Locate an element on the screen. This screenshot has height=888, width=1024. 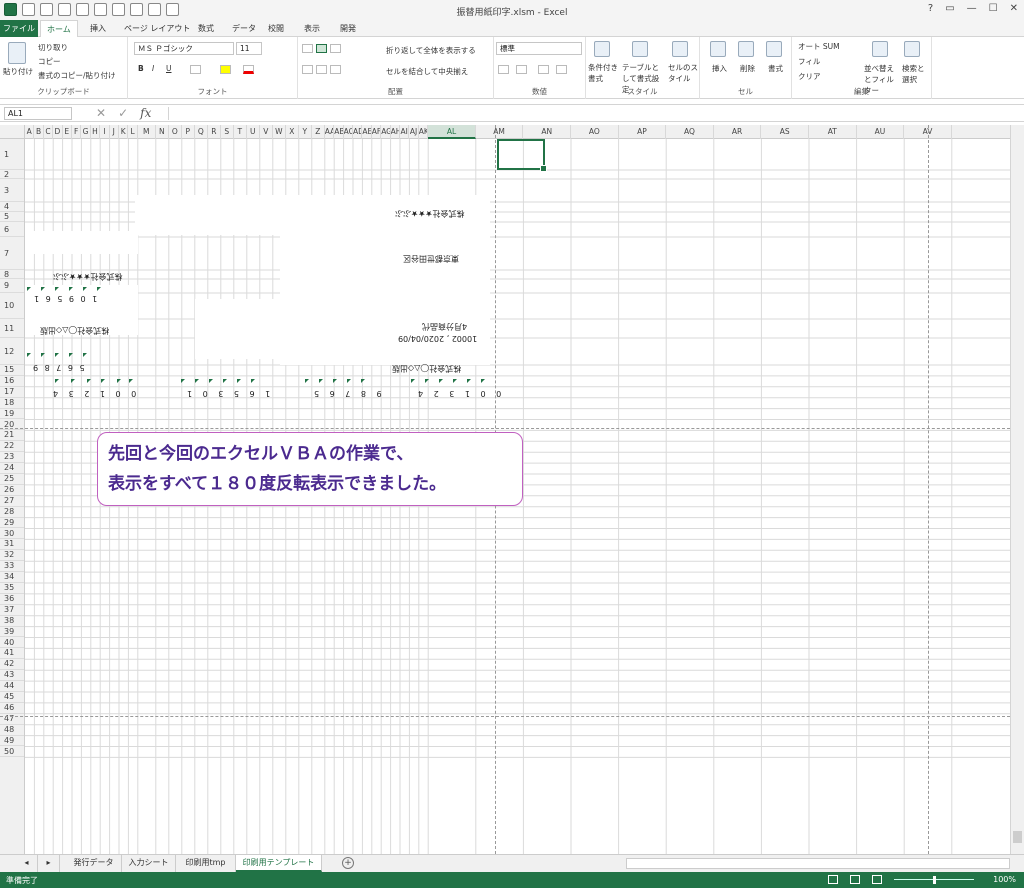
zoom-level: 100% is located at coordinates (1004, 879).